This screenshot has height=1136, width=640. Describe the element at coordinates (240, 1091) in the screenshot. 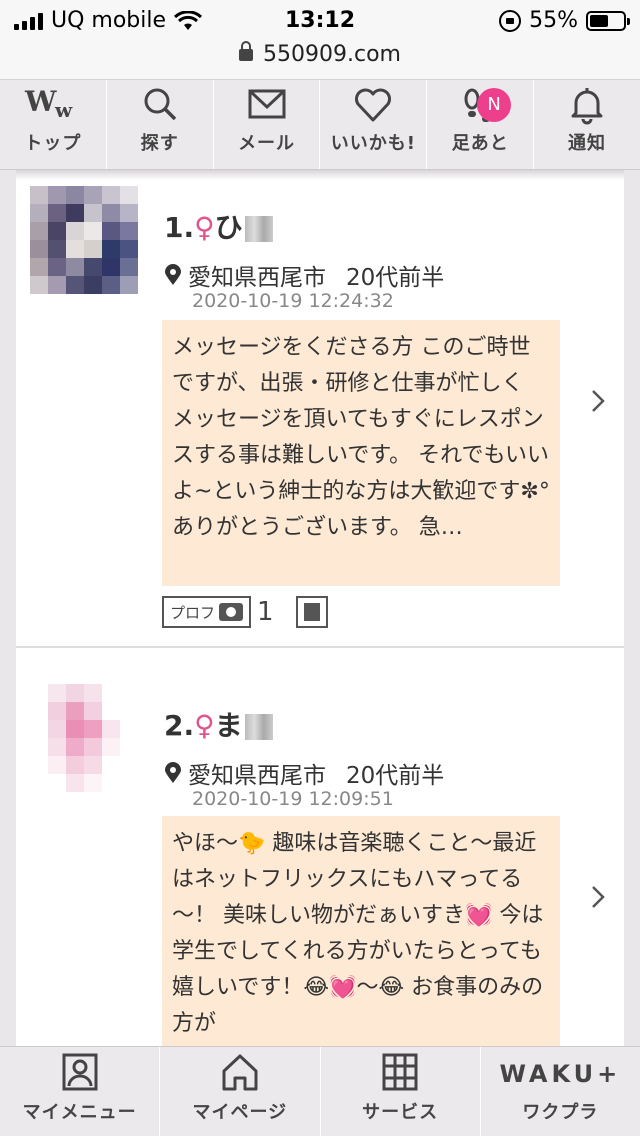

I see `bnav-my-page: マイページ` at that location.